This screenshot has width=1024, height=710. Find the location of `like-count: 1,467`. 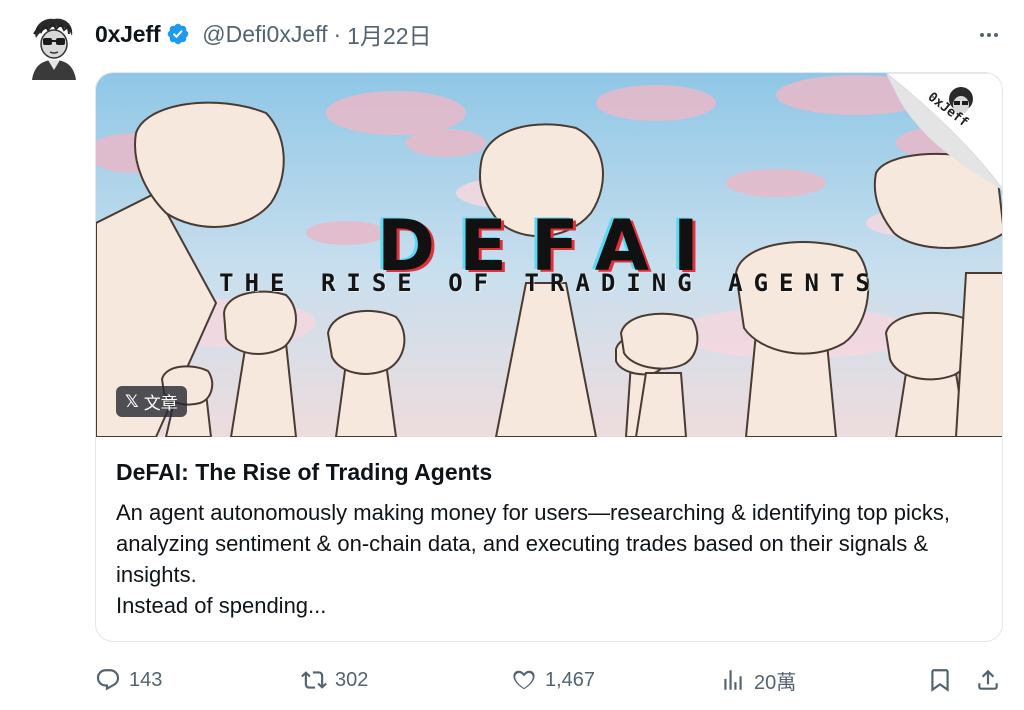

like-count: 1,467 is located at coordinates (570, 679).